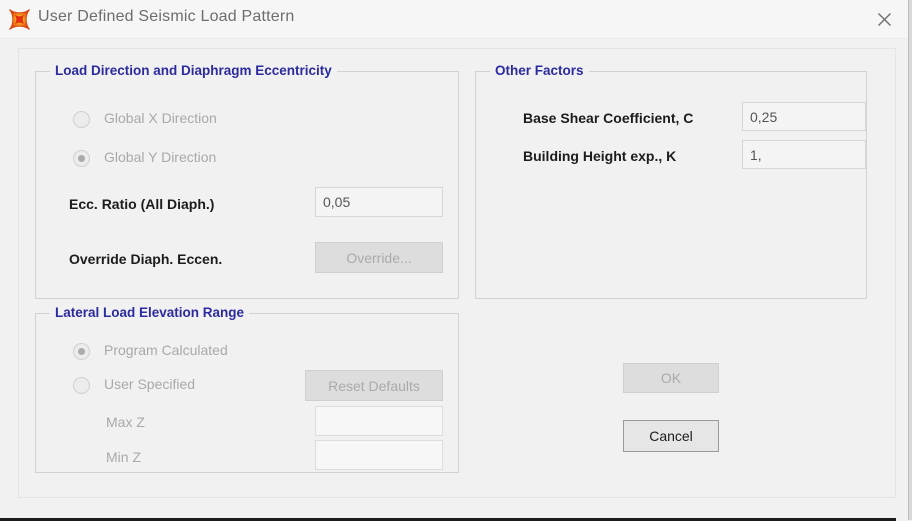 The image size is (912, 528). Describe the element at coordinates (910, 260) in the screenshot. I see `window-right-edge` at that location.